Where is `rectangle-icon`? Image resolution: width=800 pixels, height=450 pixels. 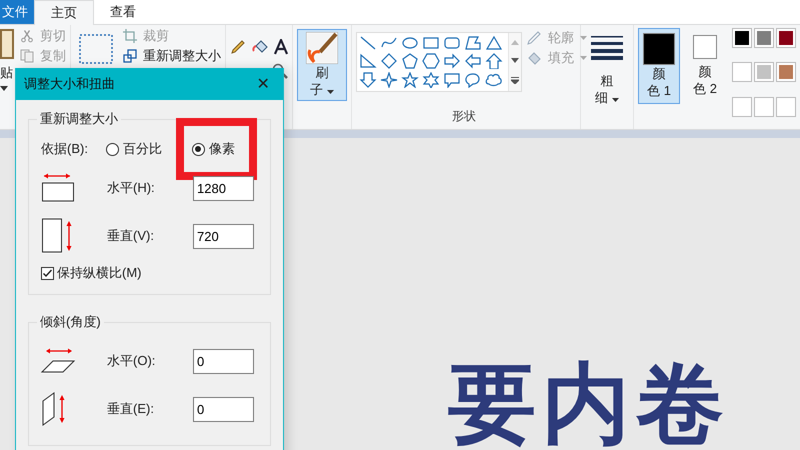 rectangle-icon is located at coordinates (431, 43).